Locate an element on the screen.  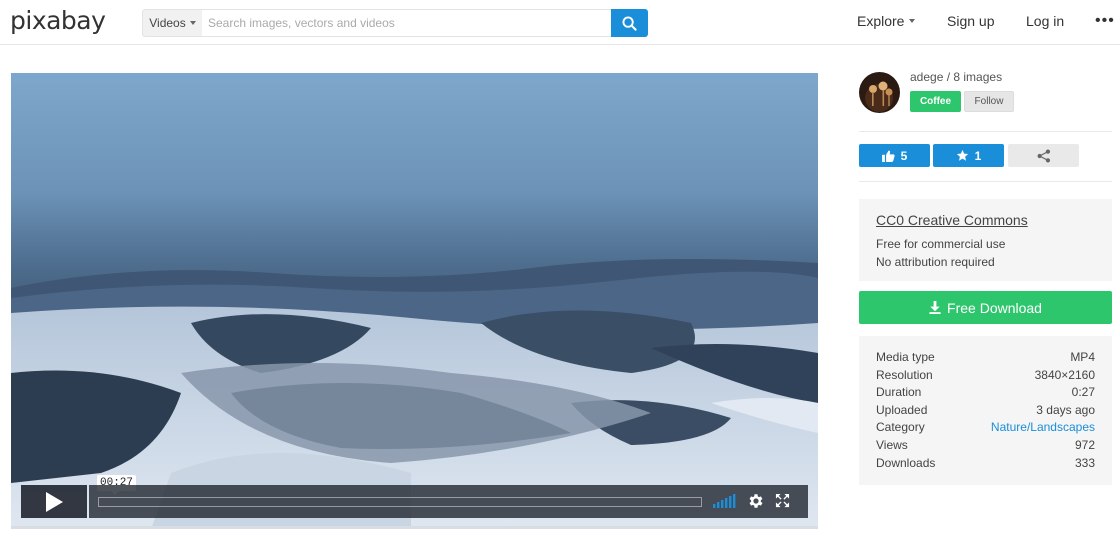
favorite-button: 1 is located at coordinates (968, 155).